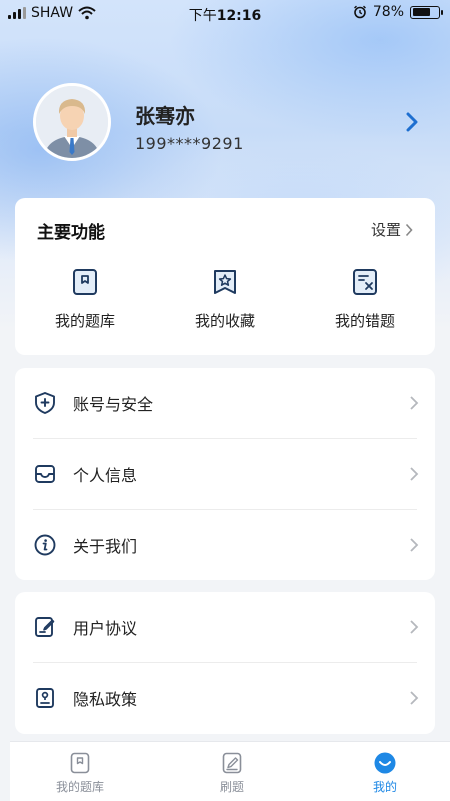 This screenshot has width=450, height=801. What do you see at coordinates (421, 12) in the screenshot?
I see `battery-fill` at bounding box center [421, 12].